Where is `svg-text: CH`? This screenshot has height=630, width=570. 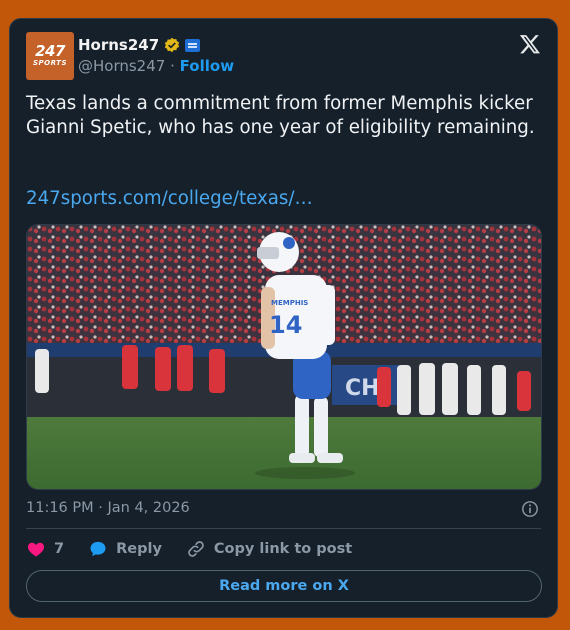 svg-text: CH is located at coordinates (362, 388).